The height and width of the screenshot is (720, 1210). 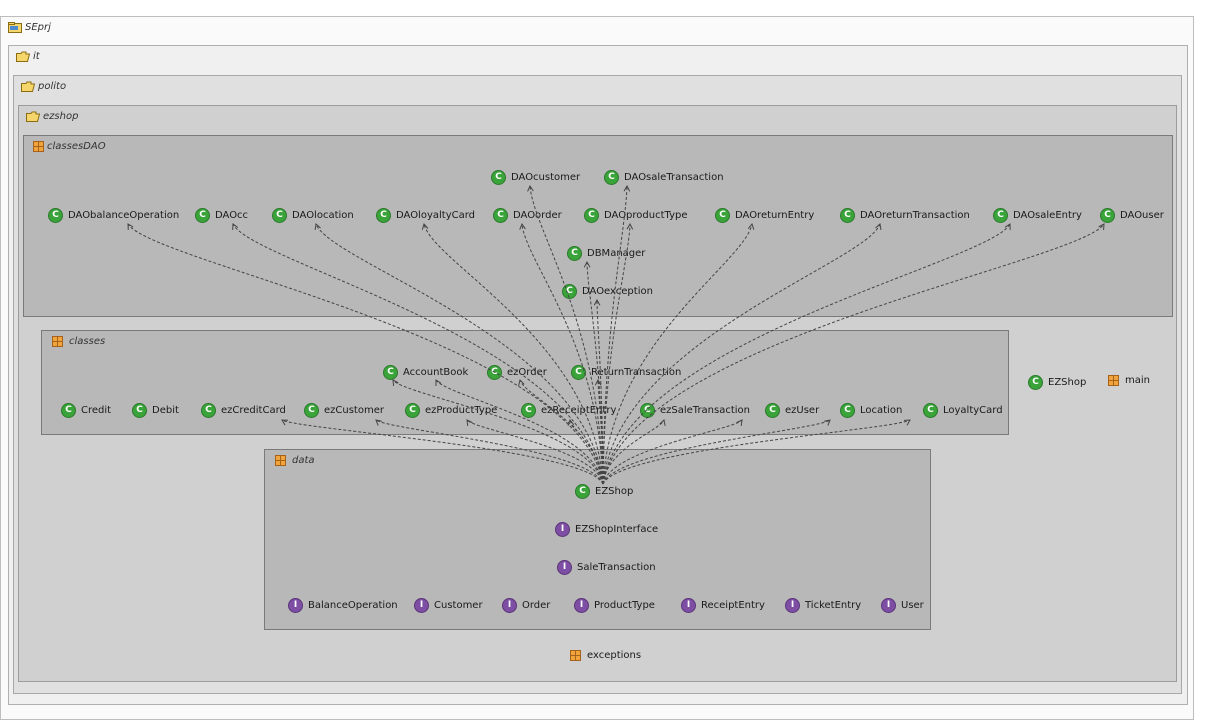 What do you see at coordinates (15, 27) in the screenshot?
I see `project-icon` at bounding box center [15, 27].